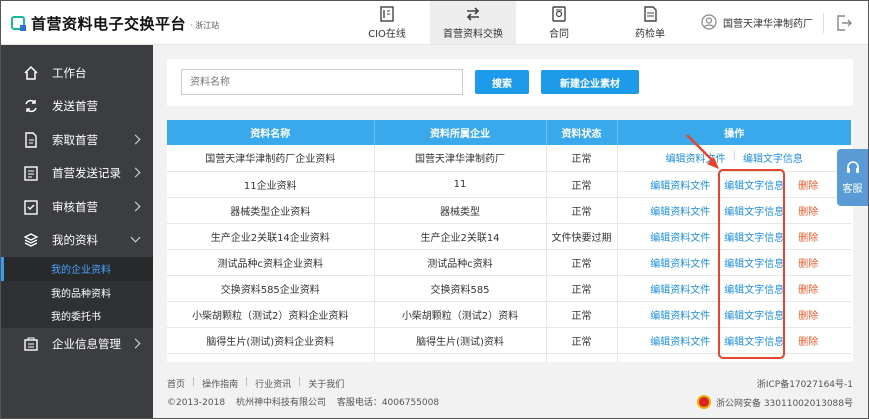 The width and height of the screenshot is (869, 419). I want to click on logout-icon, so click(844, 23).